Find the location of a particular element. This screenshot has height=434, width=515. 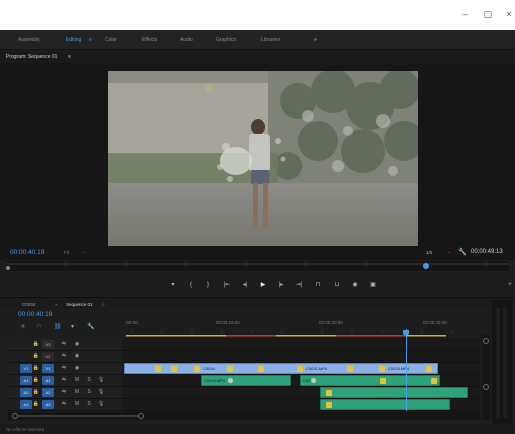

camera-icon: ◉ is located at coordinates (355, 285).